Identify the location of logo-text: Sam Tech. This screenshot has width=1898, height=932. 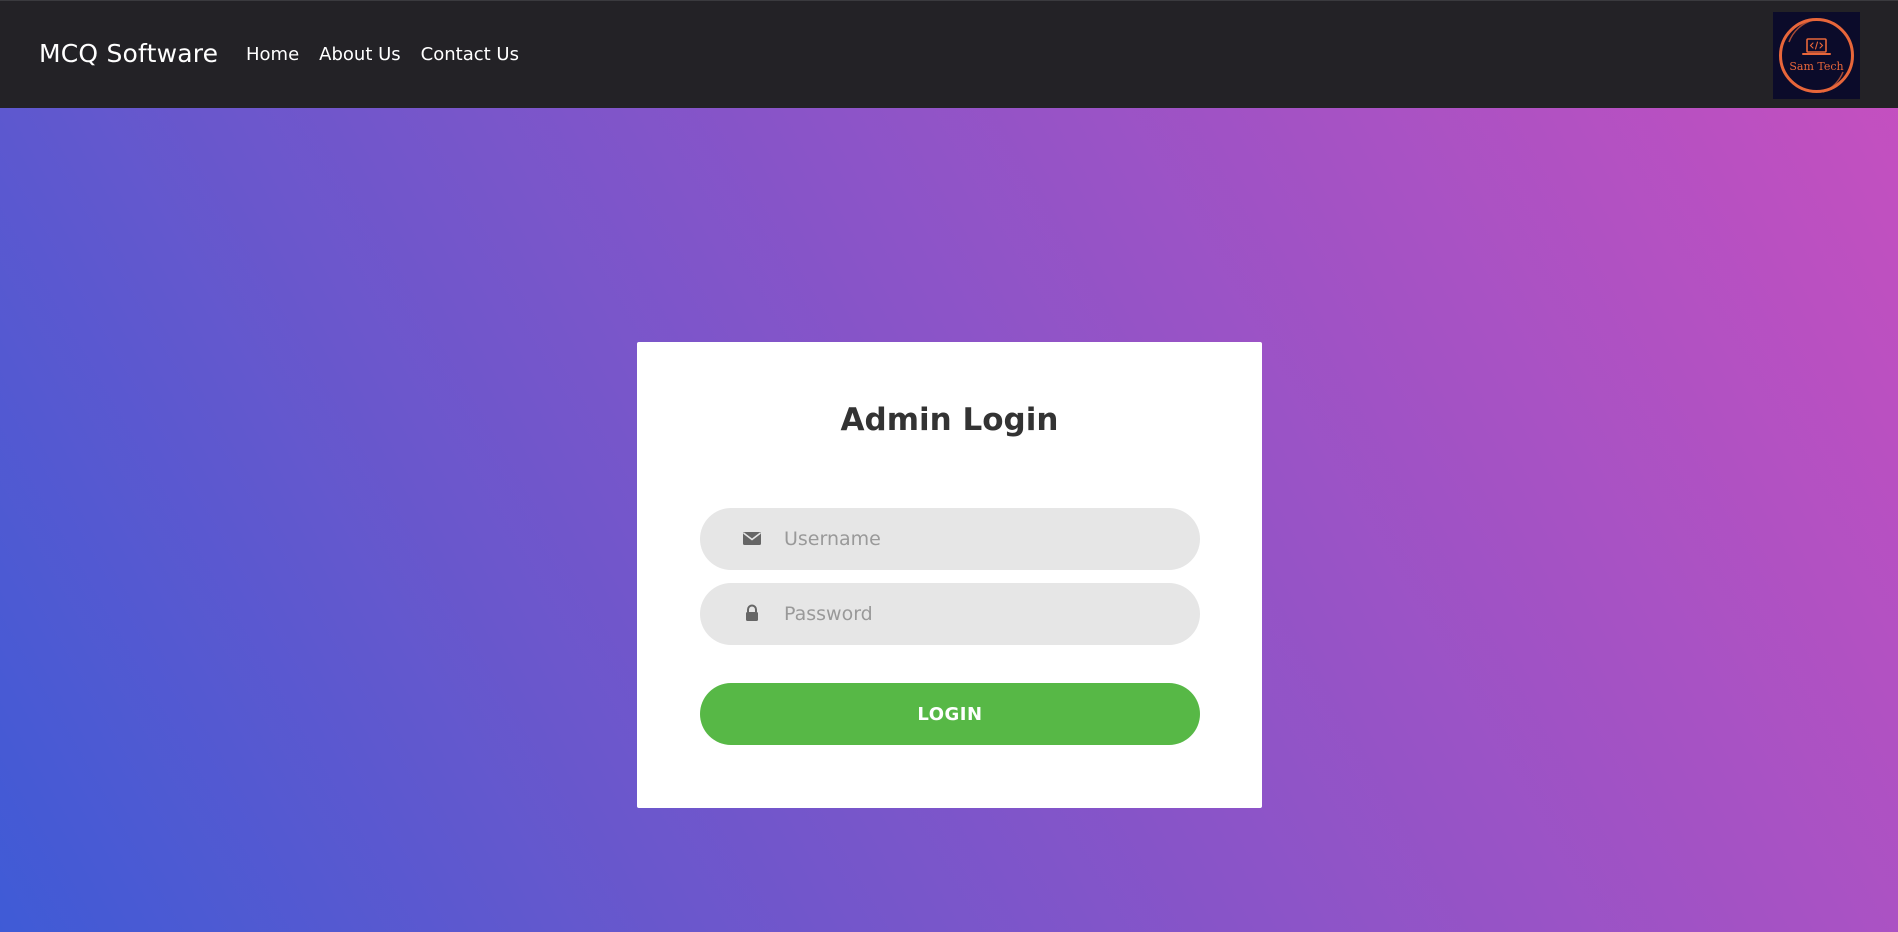
(1816, 66).